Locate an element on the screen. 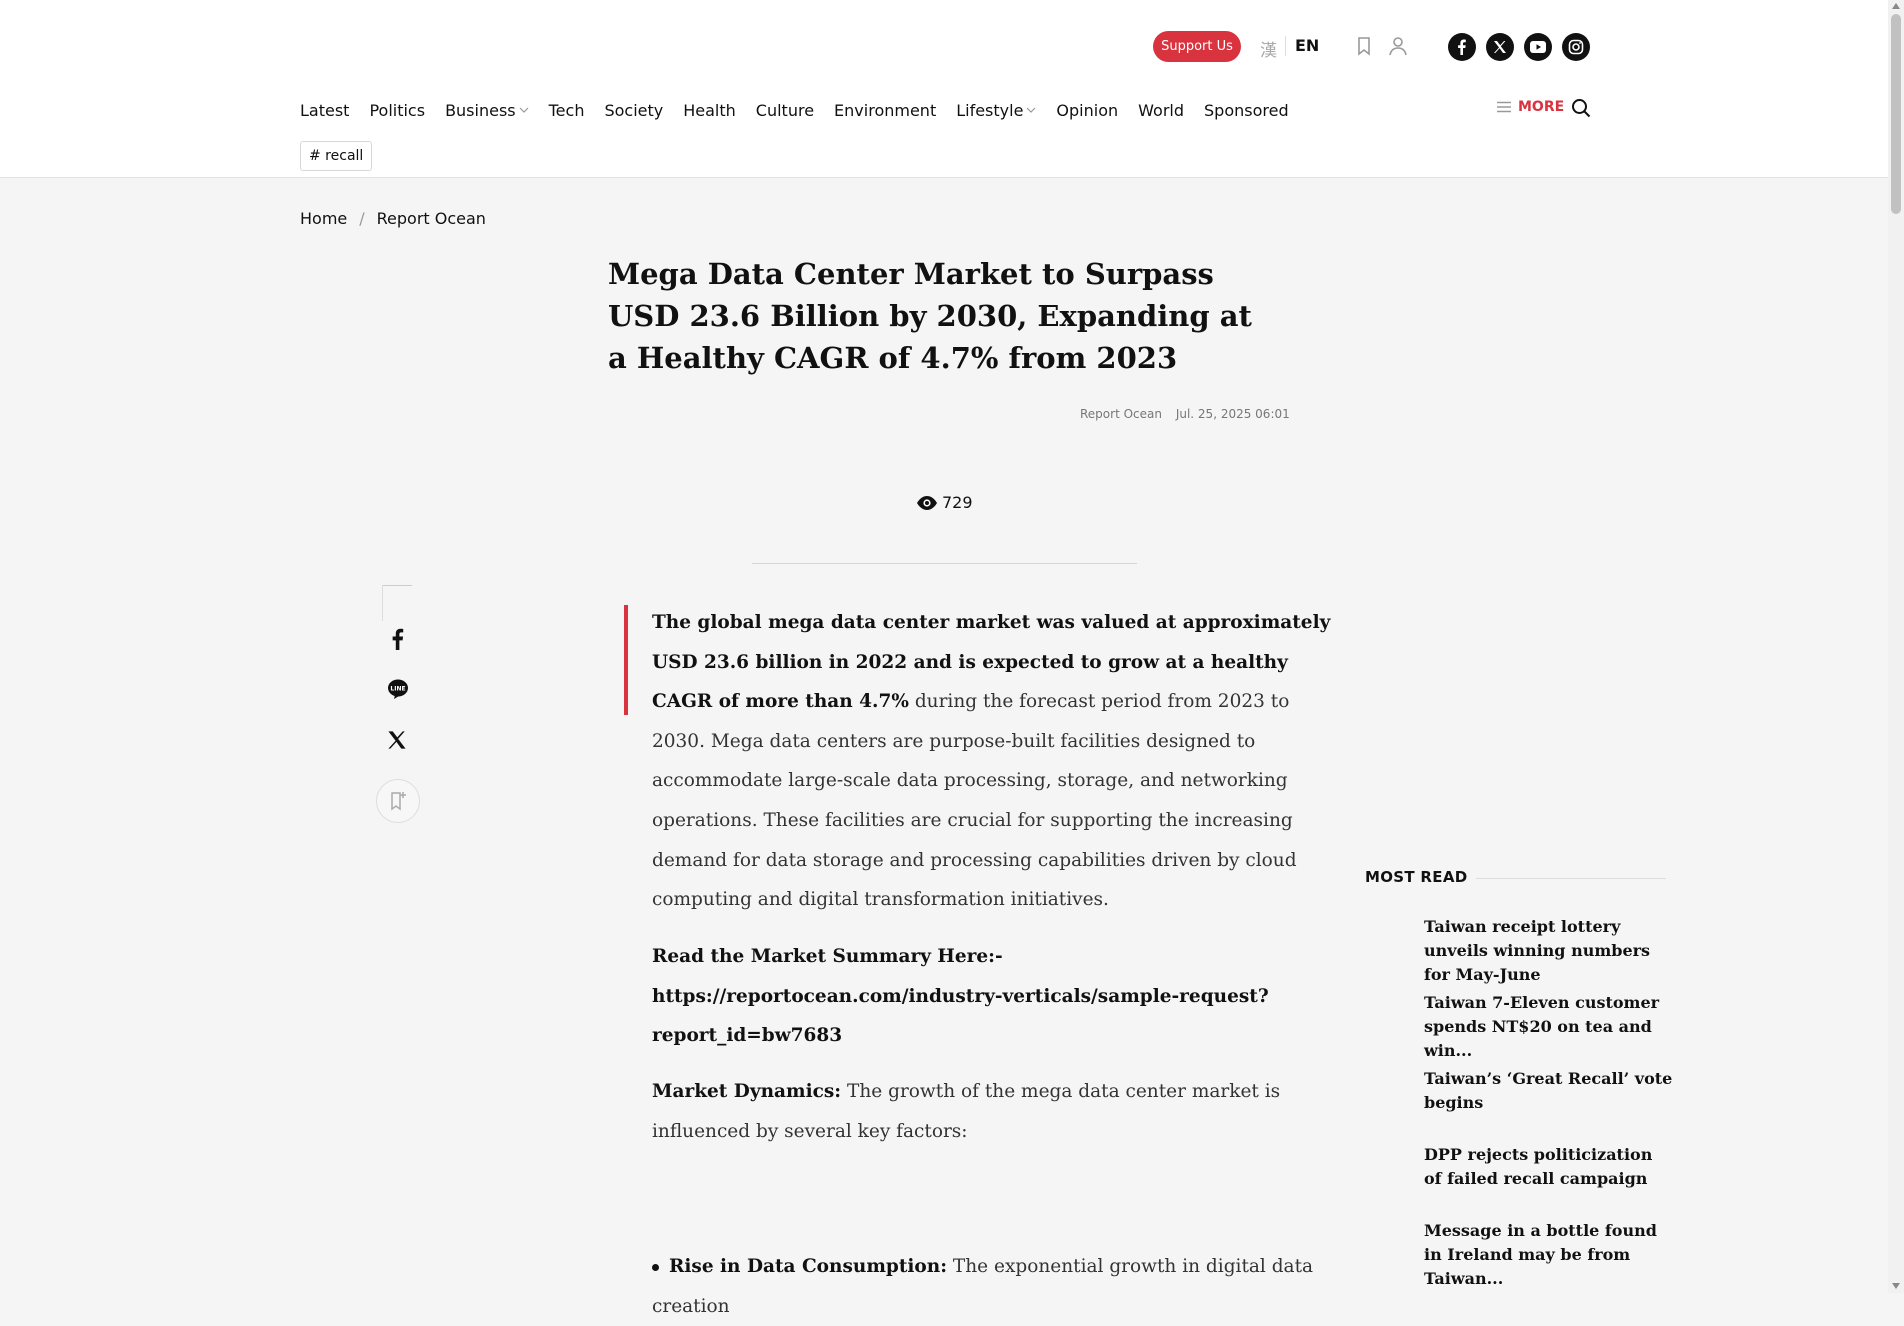 This screenshot has height=1326, width=1904. scroll-thumb is located at coordinates (1896, 114).